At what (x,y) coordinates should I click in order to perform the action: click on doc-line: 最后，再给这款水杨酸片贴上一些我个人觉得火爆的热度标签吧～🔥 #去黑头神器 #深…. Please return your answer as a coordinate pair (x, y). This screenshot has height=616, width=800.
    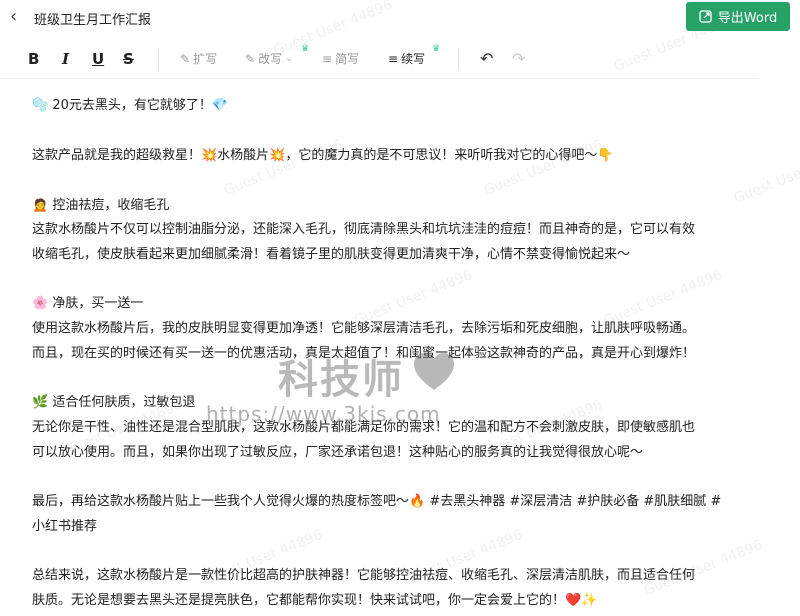
    Looking at the image, I should click on (377, 501).